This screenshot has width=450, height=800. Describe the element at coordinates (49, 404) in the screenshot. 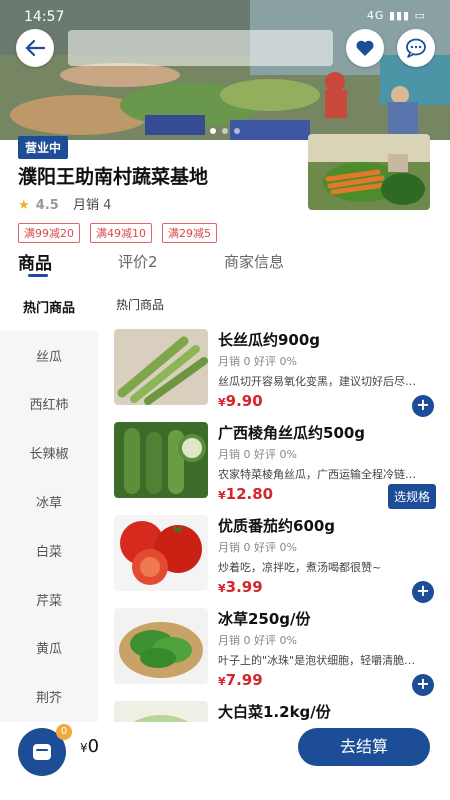

I see `sidebar-item-tomato: 西红柿` at that location.